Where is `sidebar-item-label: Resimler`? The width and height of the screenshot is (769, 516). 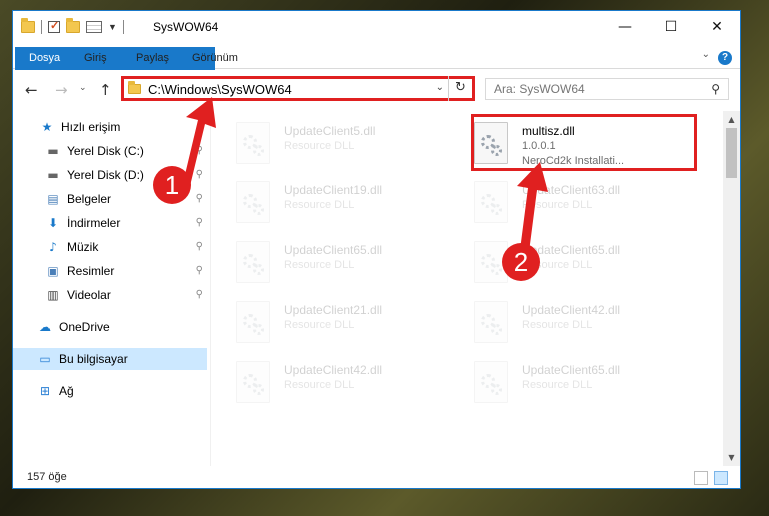 sidebar-item-label: Resimler is located at coordinates (91, 271).